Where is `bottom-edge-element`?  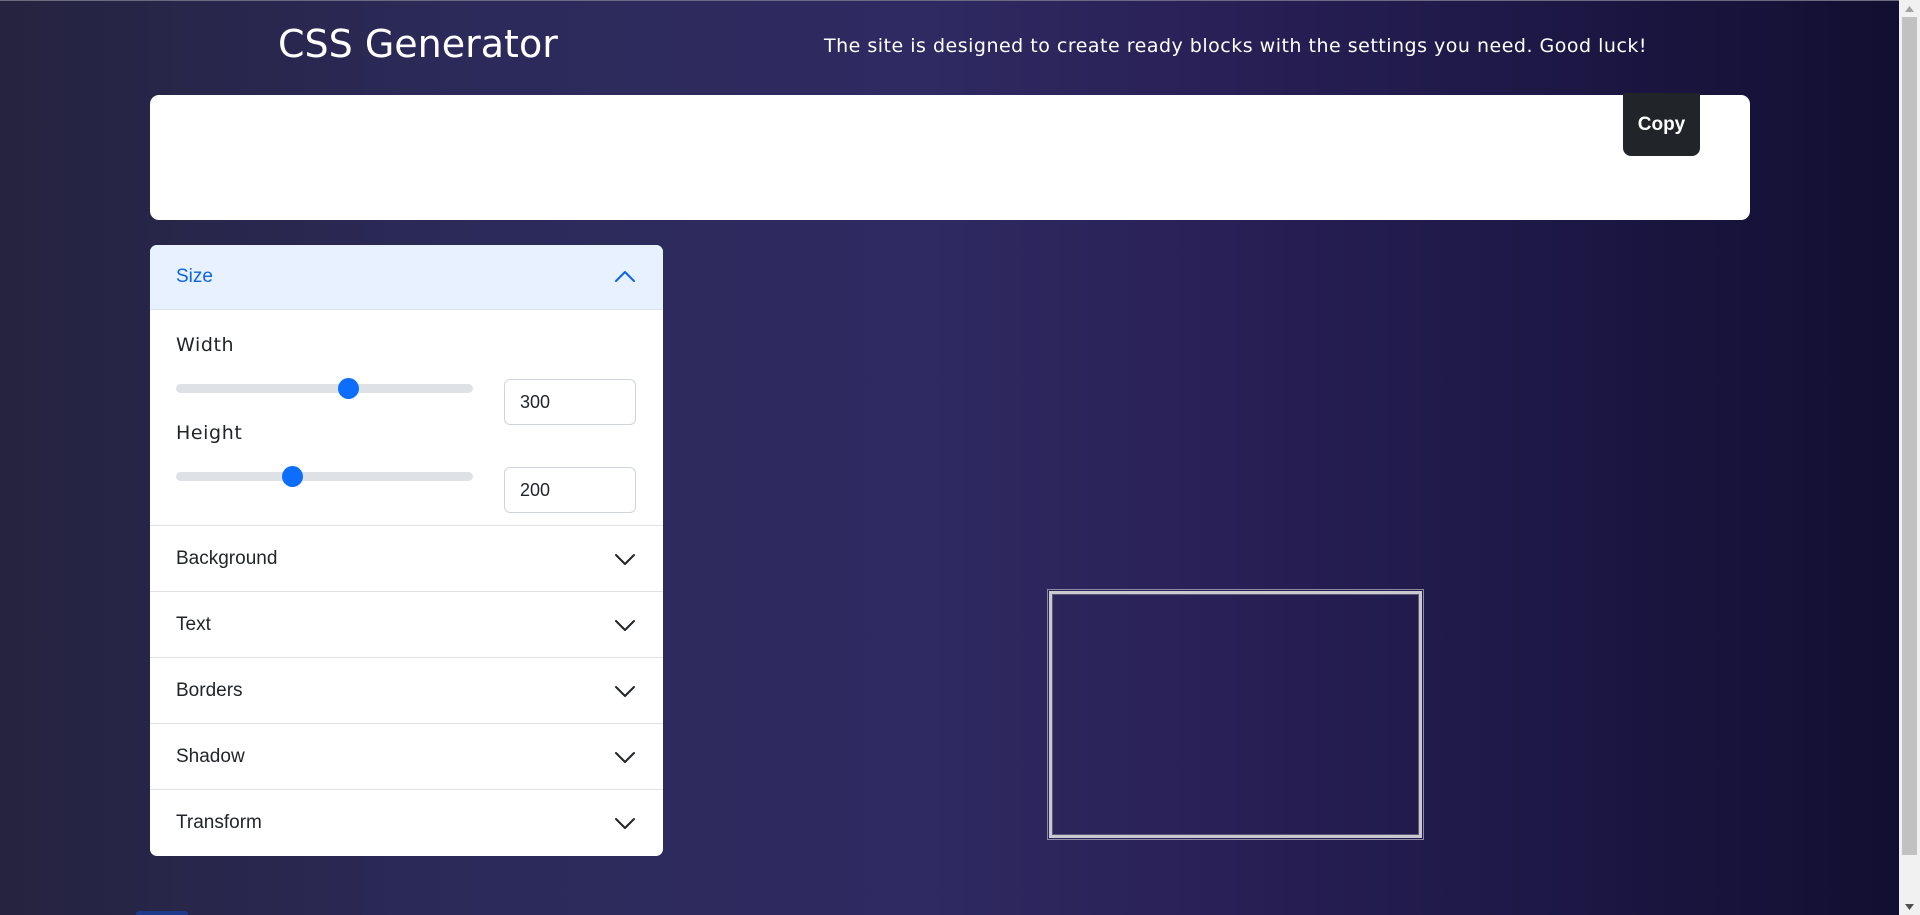 bottom-edge-element is located at coordinates (162, 913).